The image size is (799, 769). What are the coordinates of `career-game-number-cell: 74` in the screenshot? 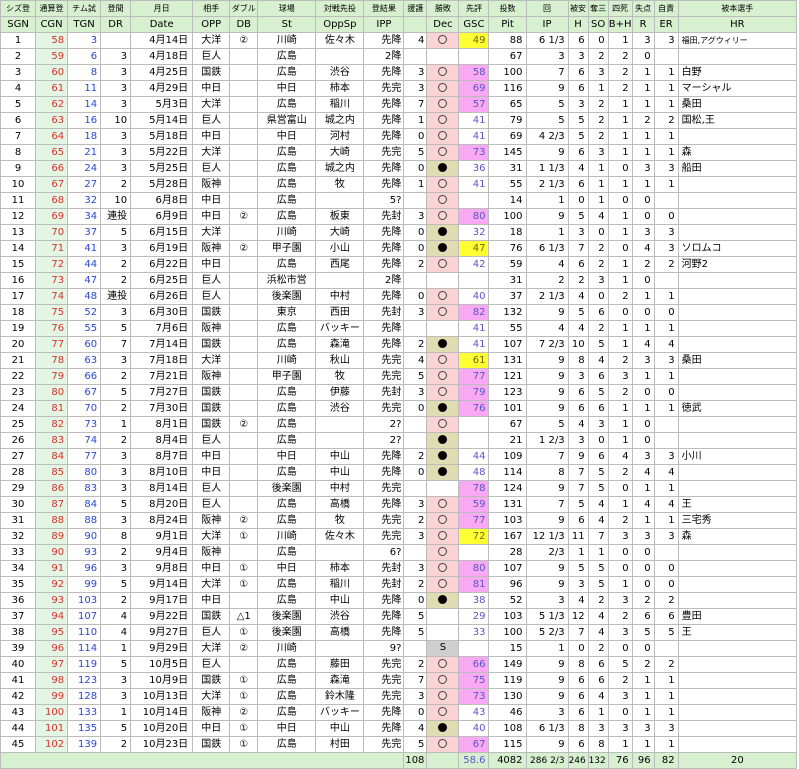 It's located at (52, 296).